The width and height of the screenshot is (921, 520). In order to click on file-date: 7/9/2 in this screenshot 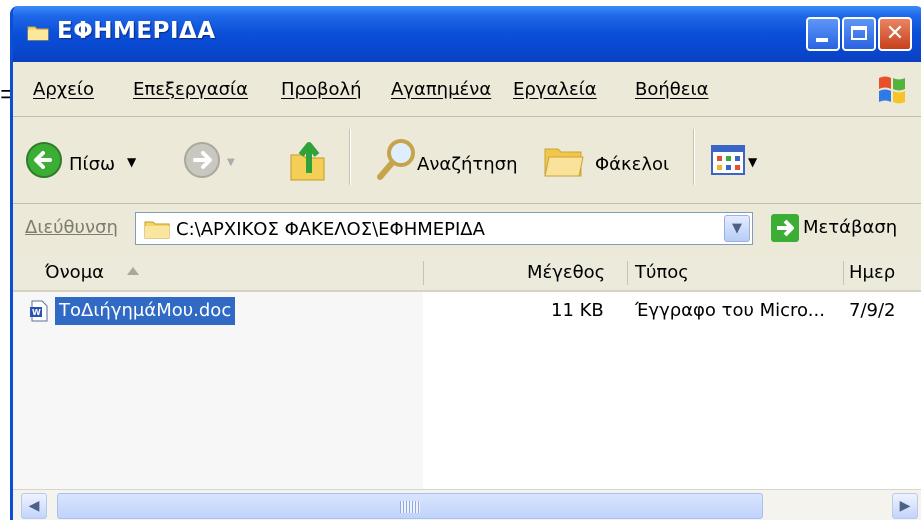, I will do `click(872, 310)`.